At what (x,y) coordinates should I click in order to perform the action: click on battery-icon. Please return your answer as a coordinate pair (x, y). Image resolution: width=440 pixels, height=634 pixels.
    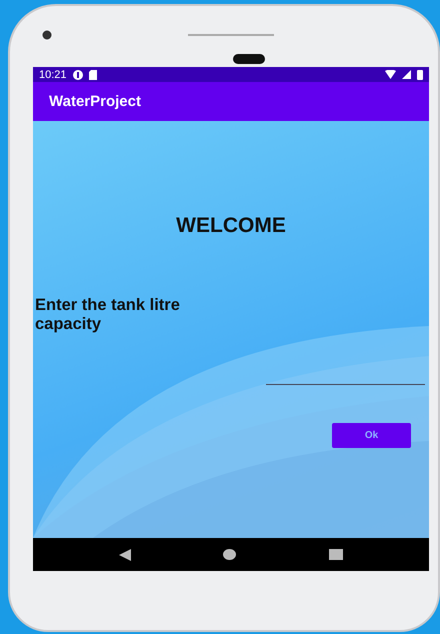
    Looking at the image, I should click on (420, 75).